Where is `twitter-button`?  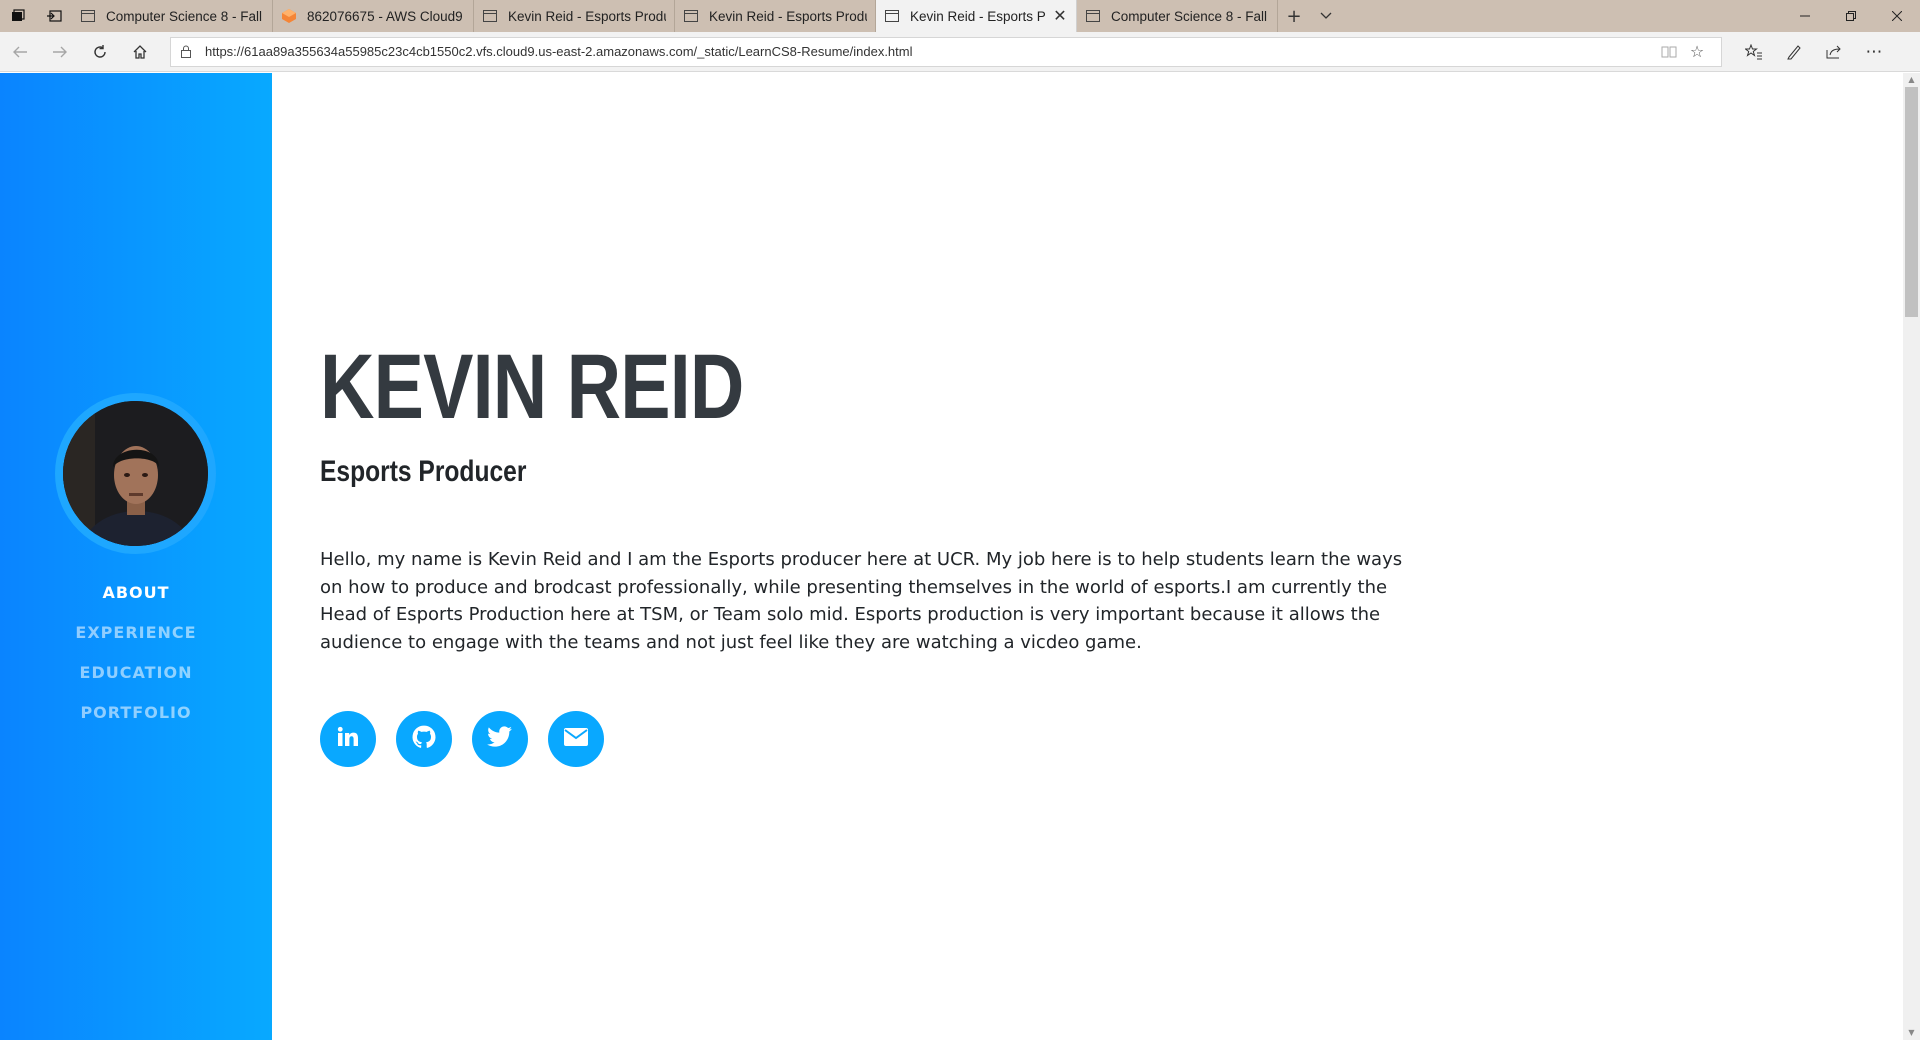
twitter-button is located at coordinates (500, 739).